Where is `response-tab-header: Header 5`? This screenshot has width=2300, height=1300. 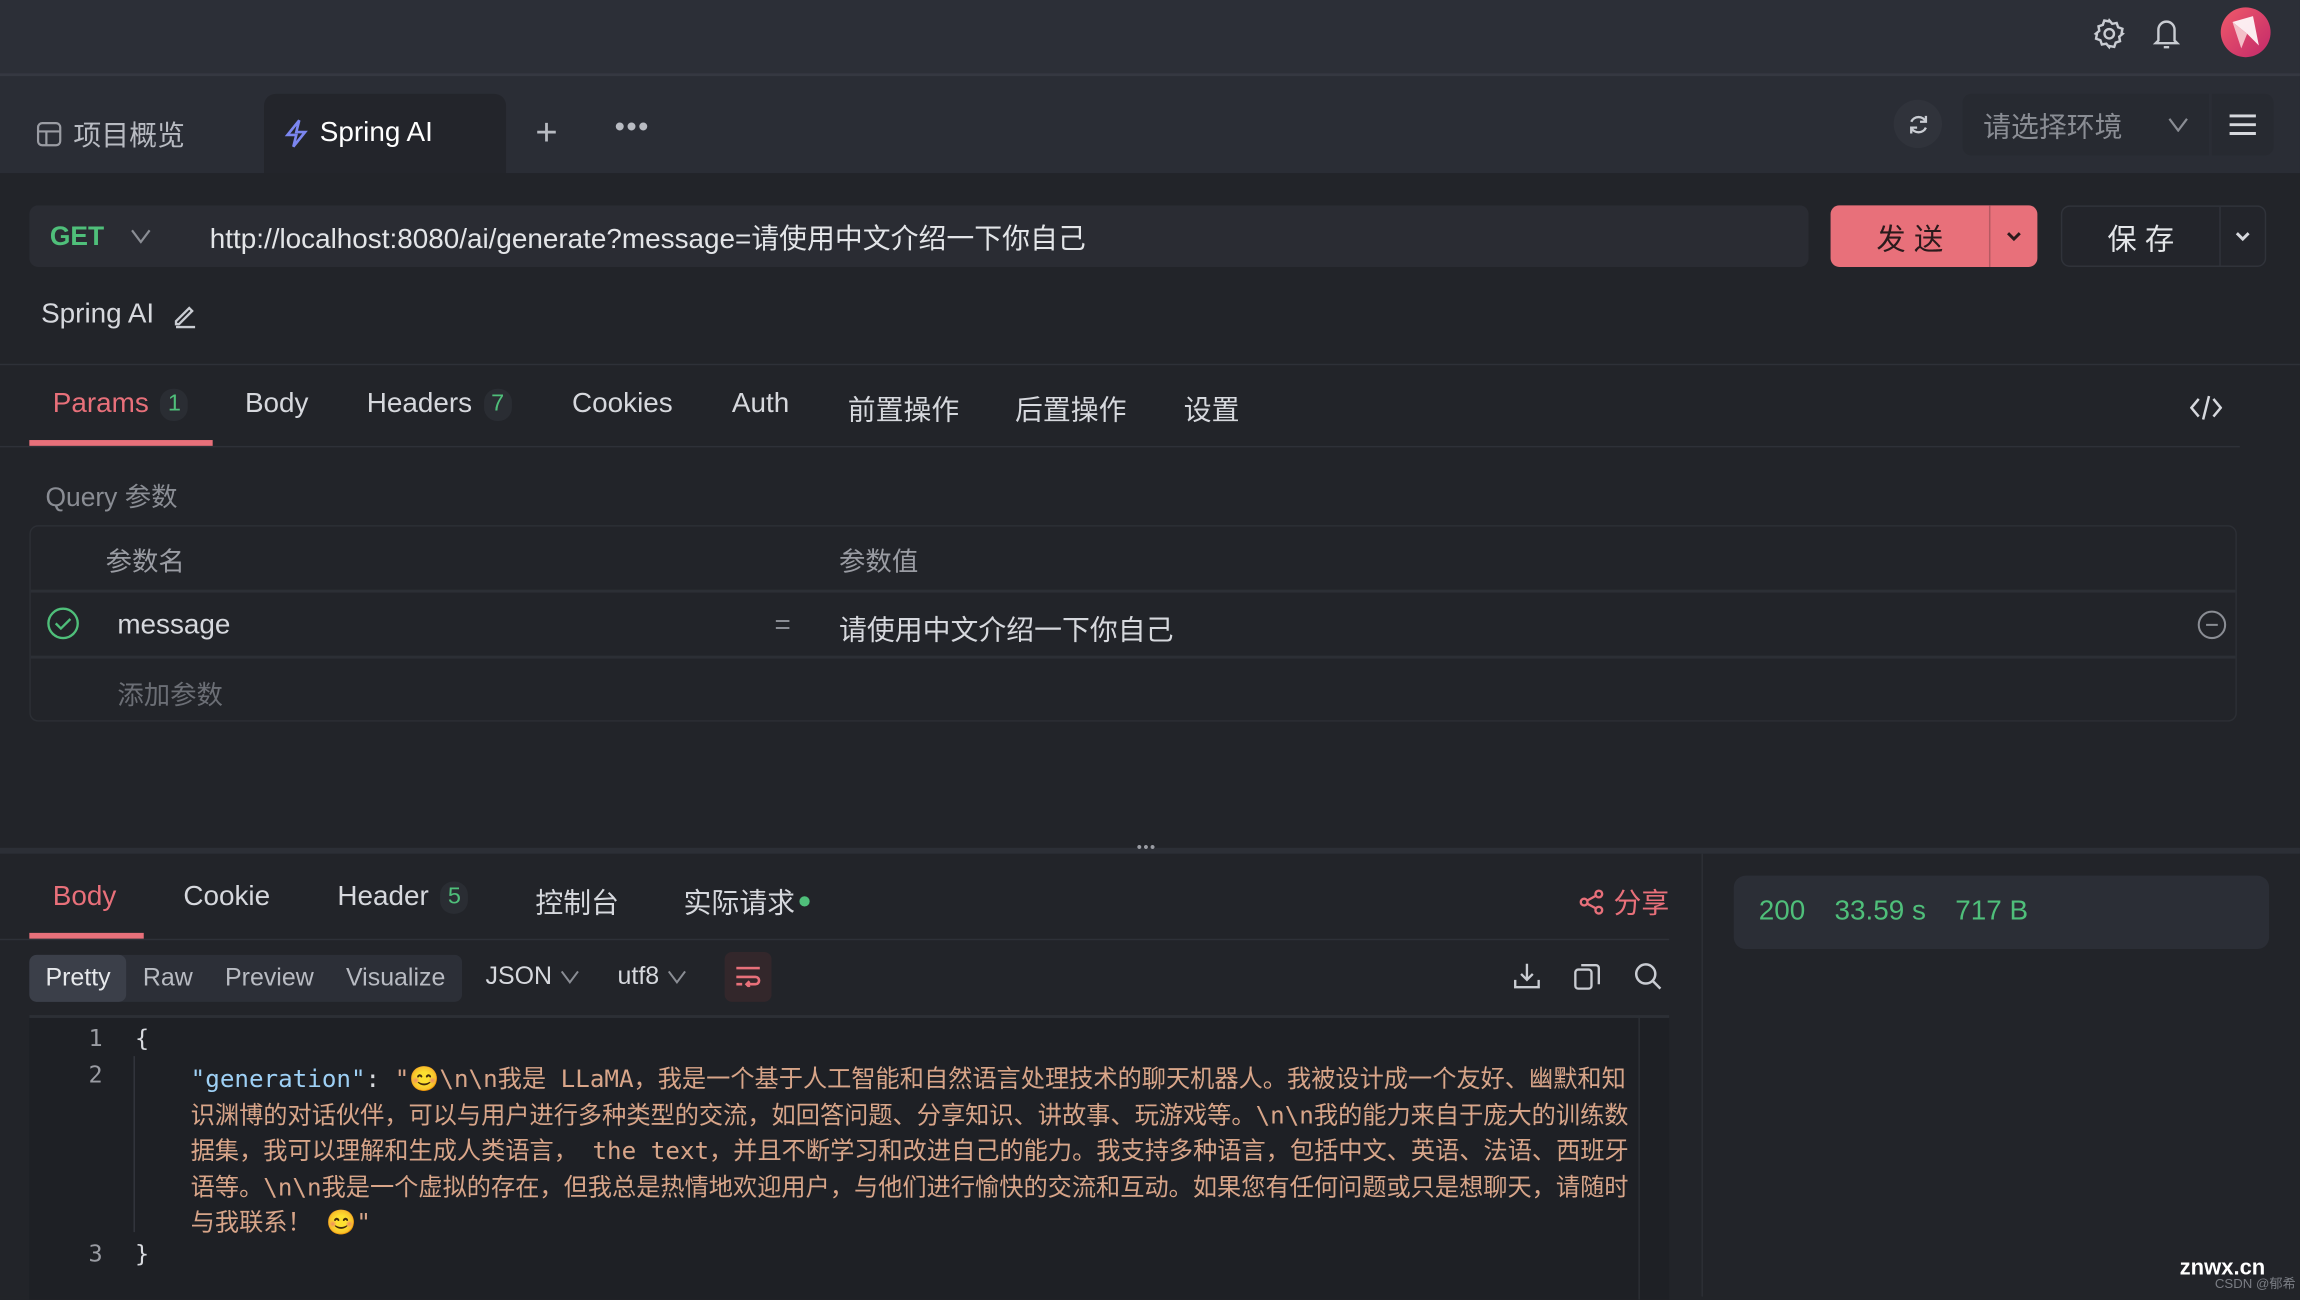
response-tab-header: Header 5 is located at coordinates (403, 897).